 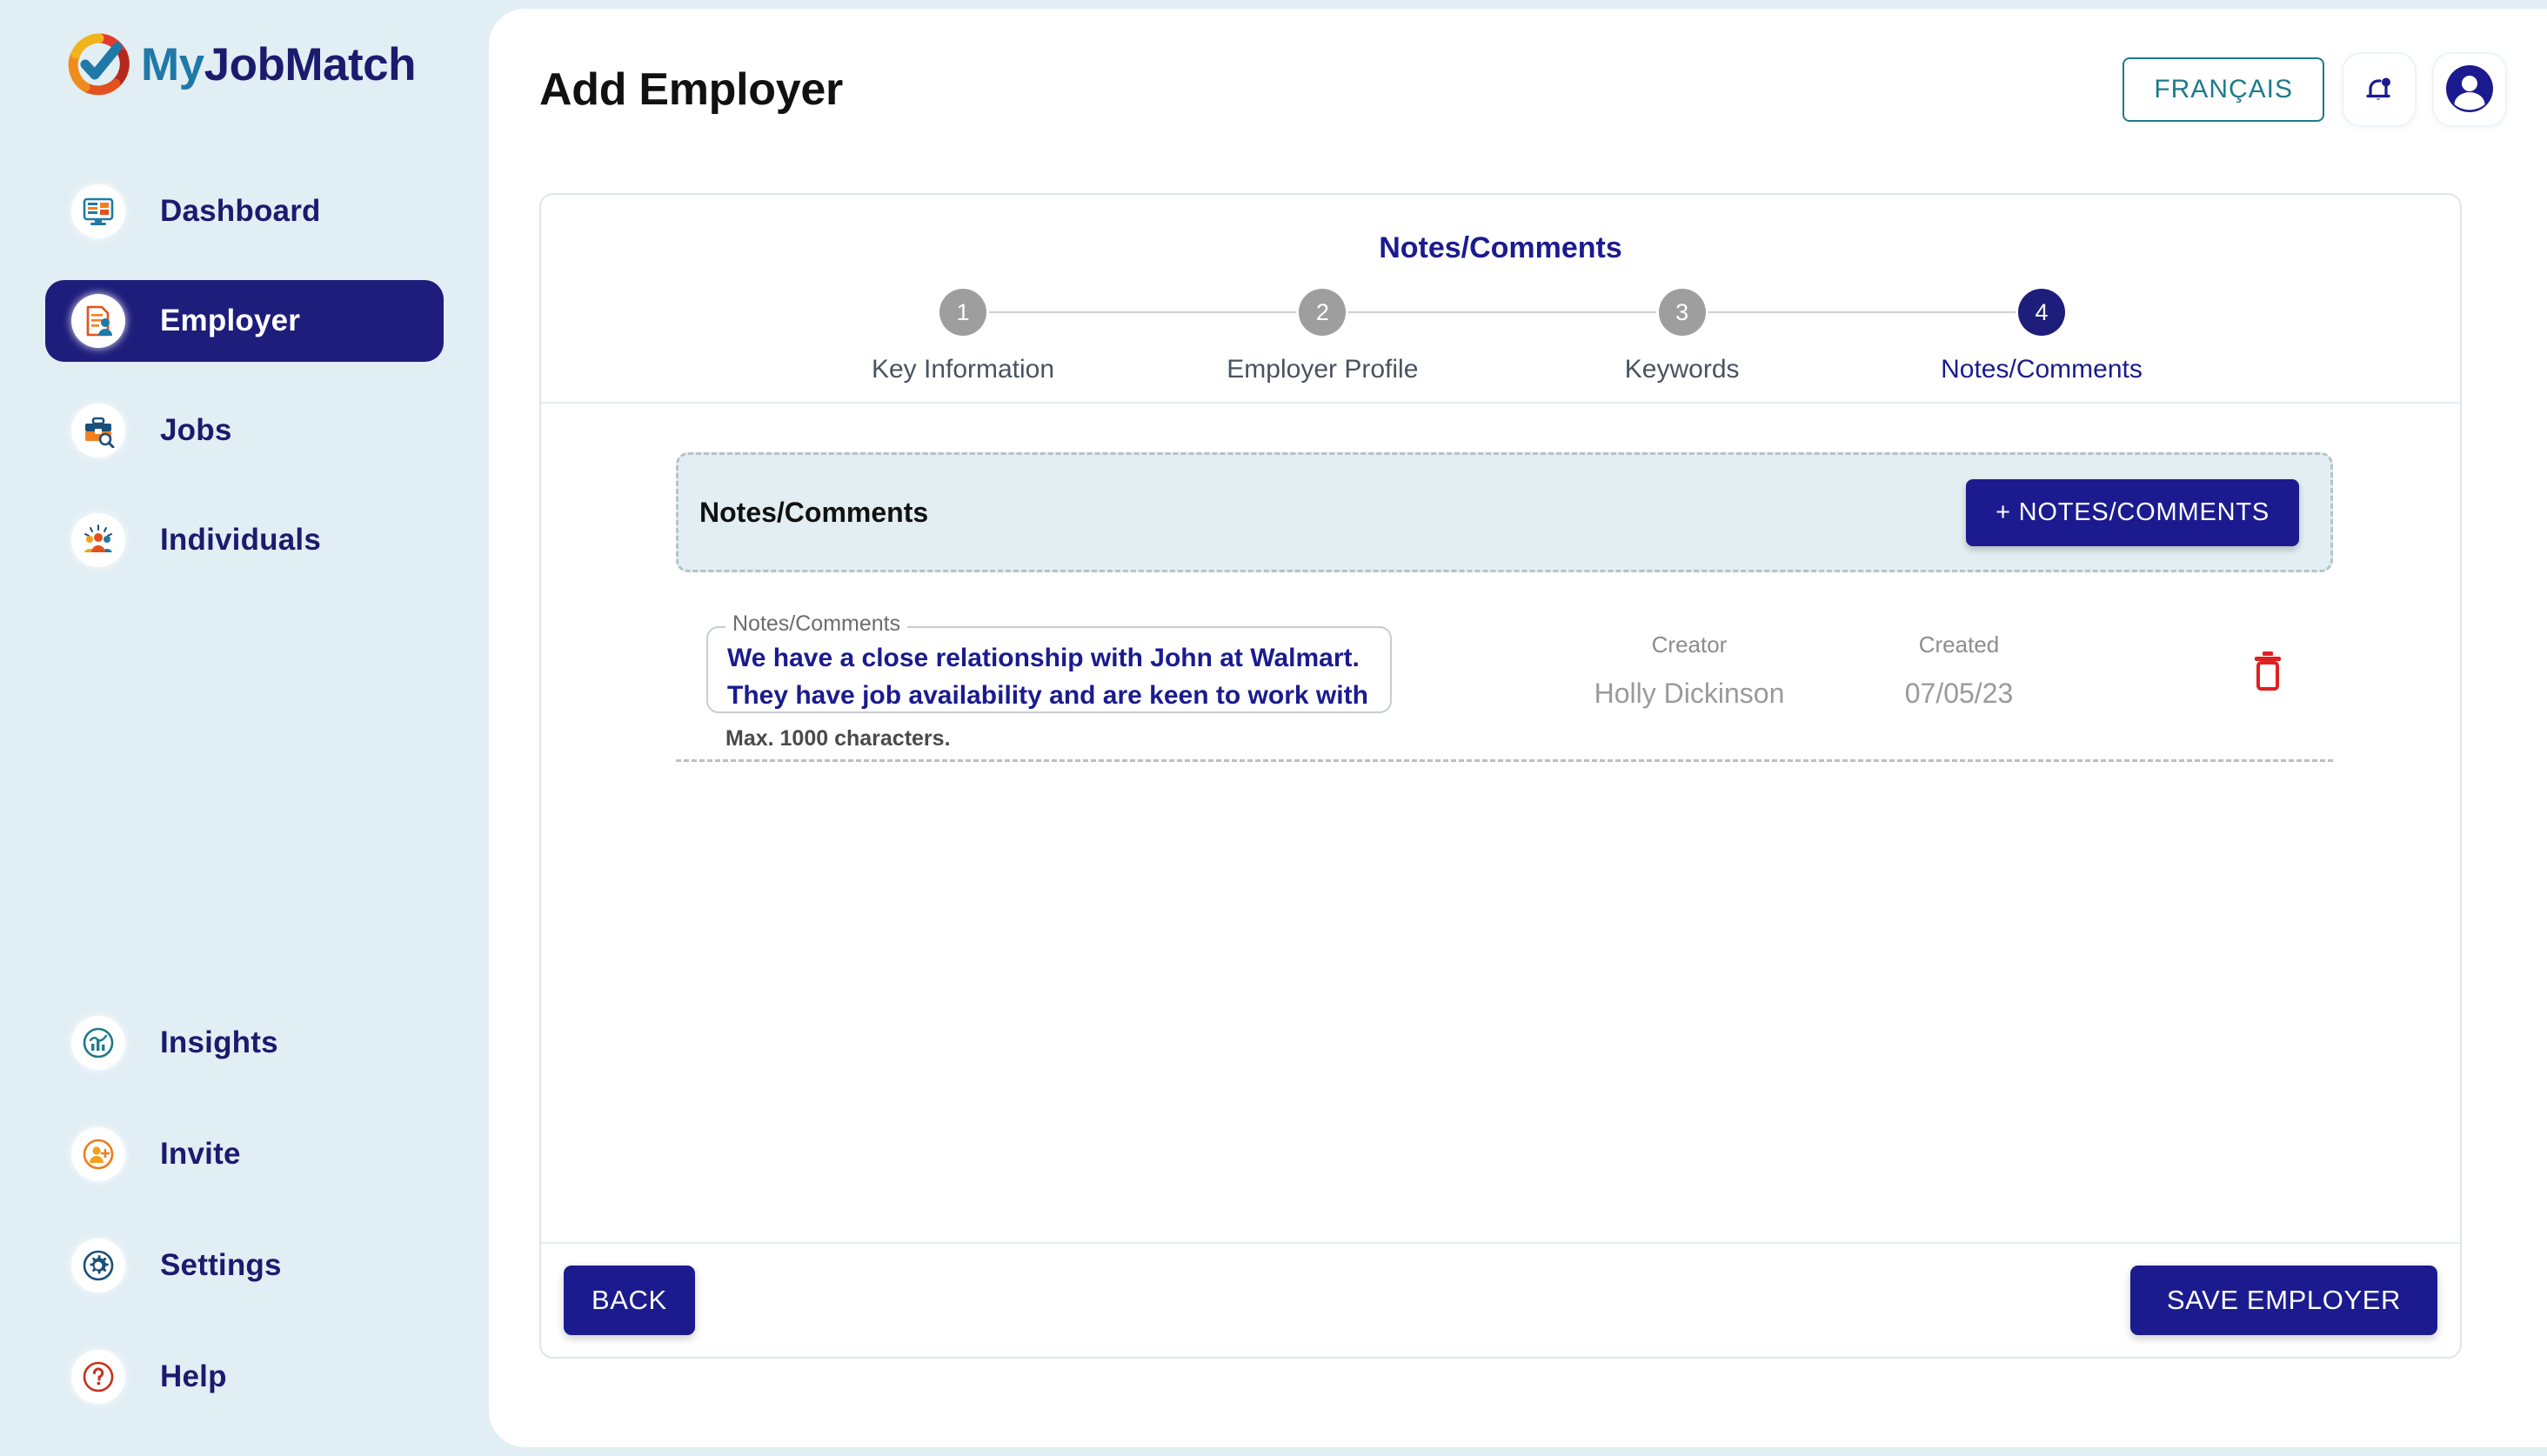 I want to click on step-label: Keywords, so click(x=1682, y=369).